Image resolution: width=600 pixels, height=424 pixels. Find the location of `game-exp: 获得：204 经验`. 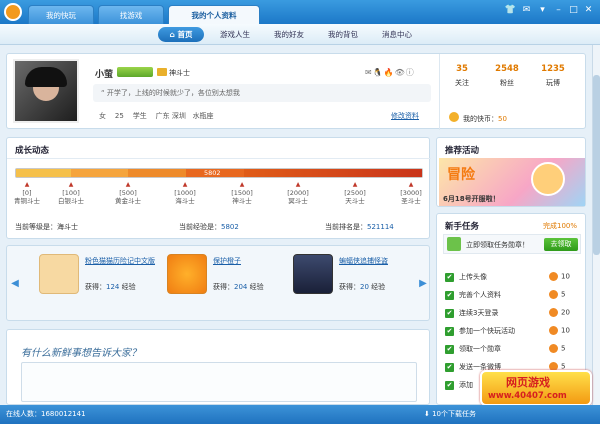

game-exp: 获得：204 经验 is located at coordinates (238, 287).